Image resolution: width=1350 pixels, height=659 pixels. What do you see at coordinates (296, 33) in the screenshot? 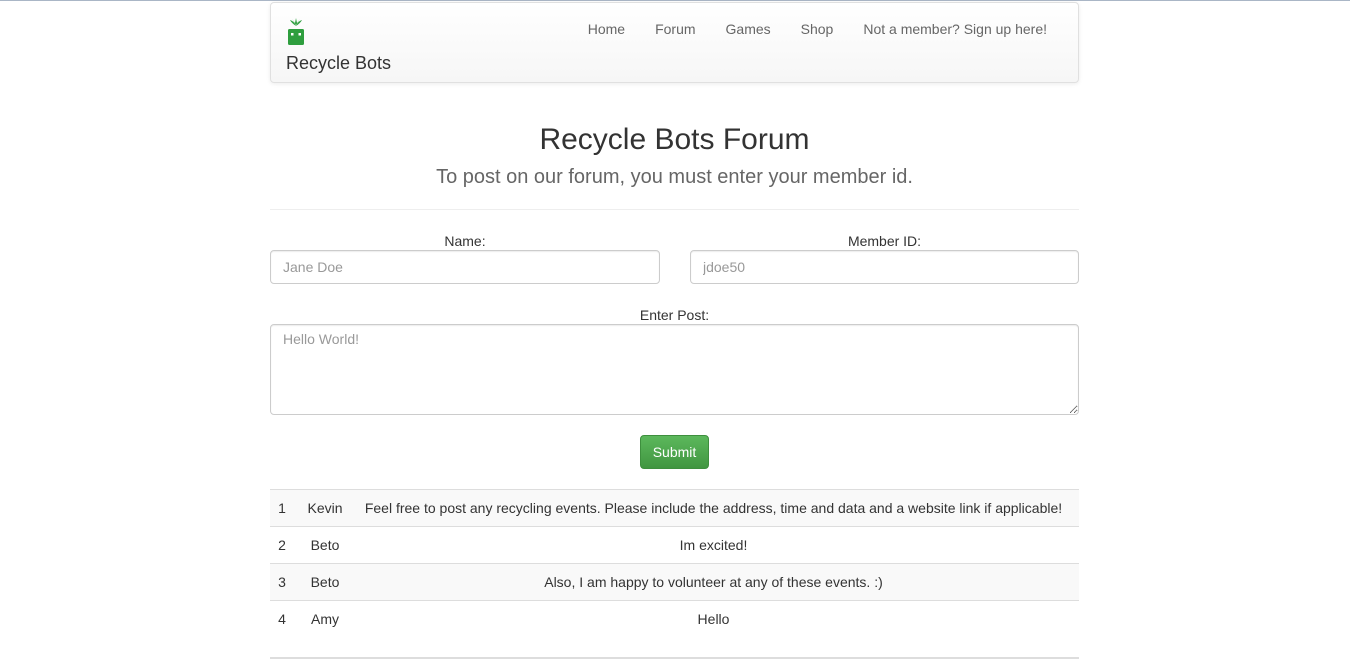
I see `recycle-bot-icon` at bounding box center [296, 33].